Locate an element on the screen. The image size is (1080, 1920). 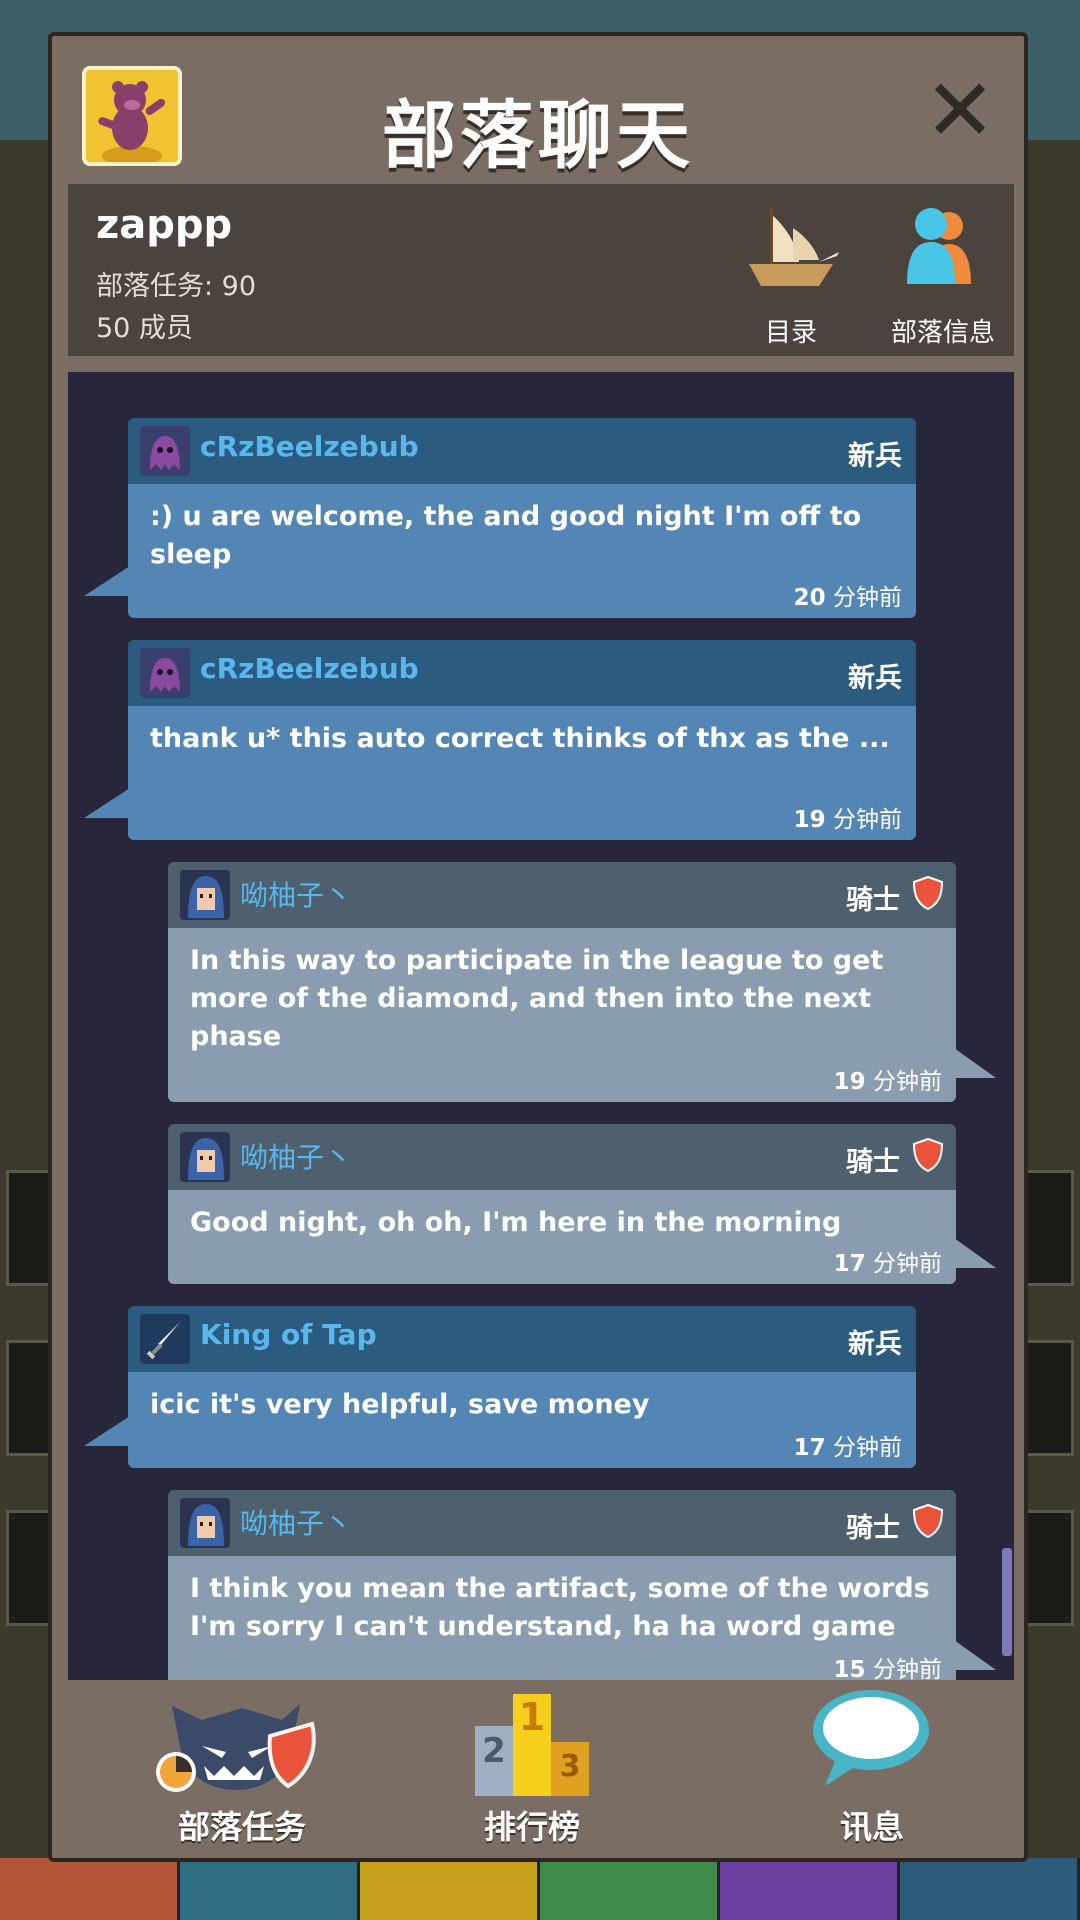
message-time: 20 分钟前 is located at coordinates (848, 595).